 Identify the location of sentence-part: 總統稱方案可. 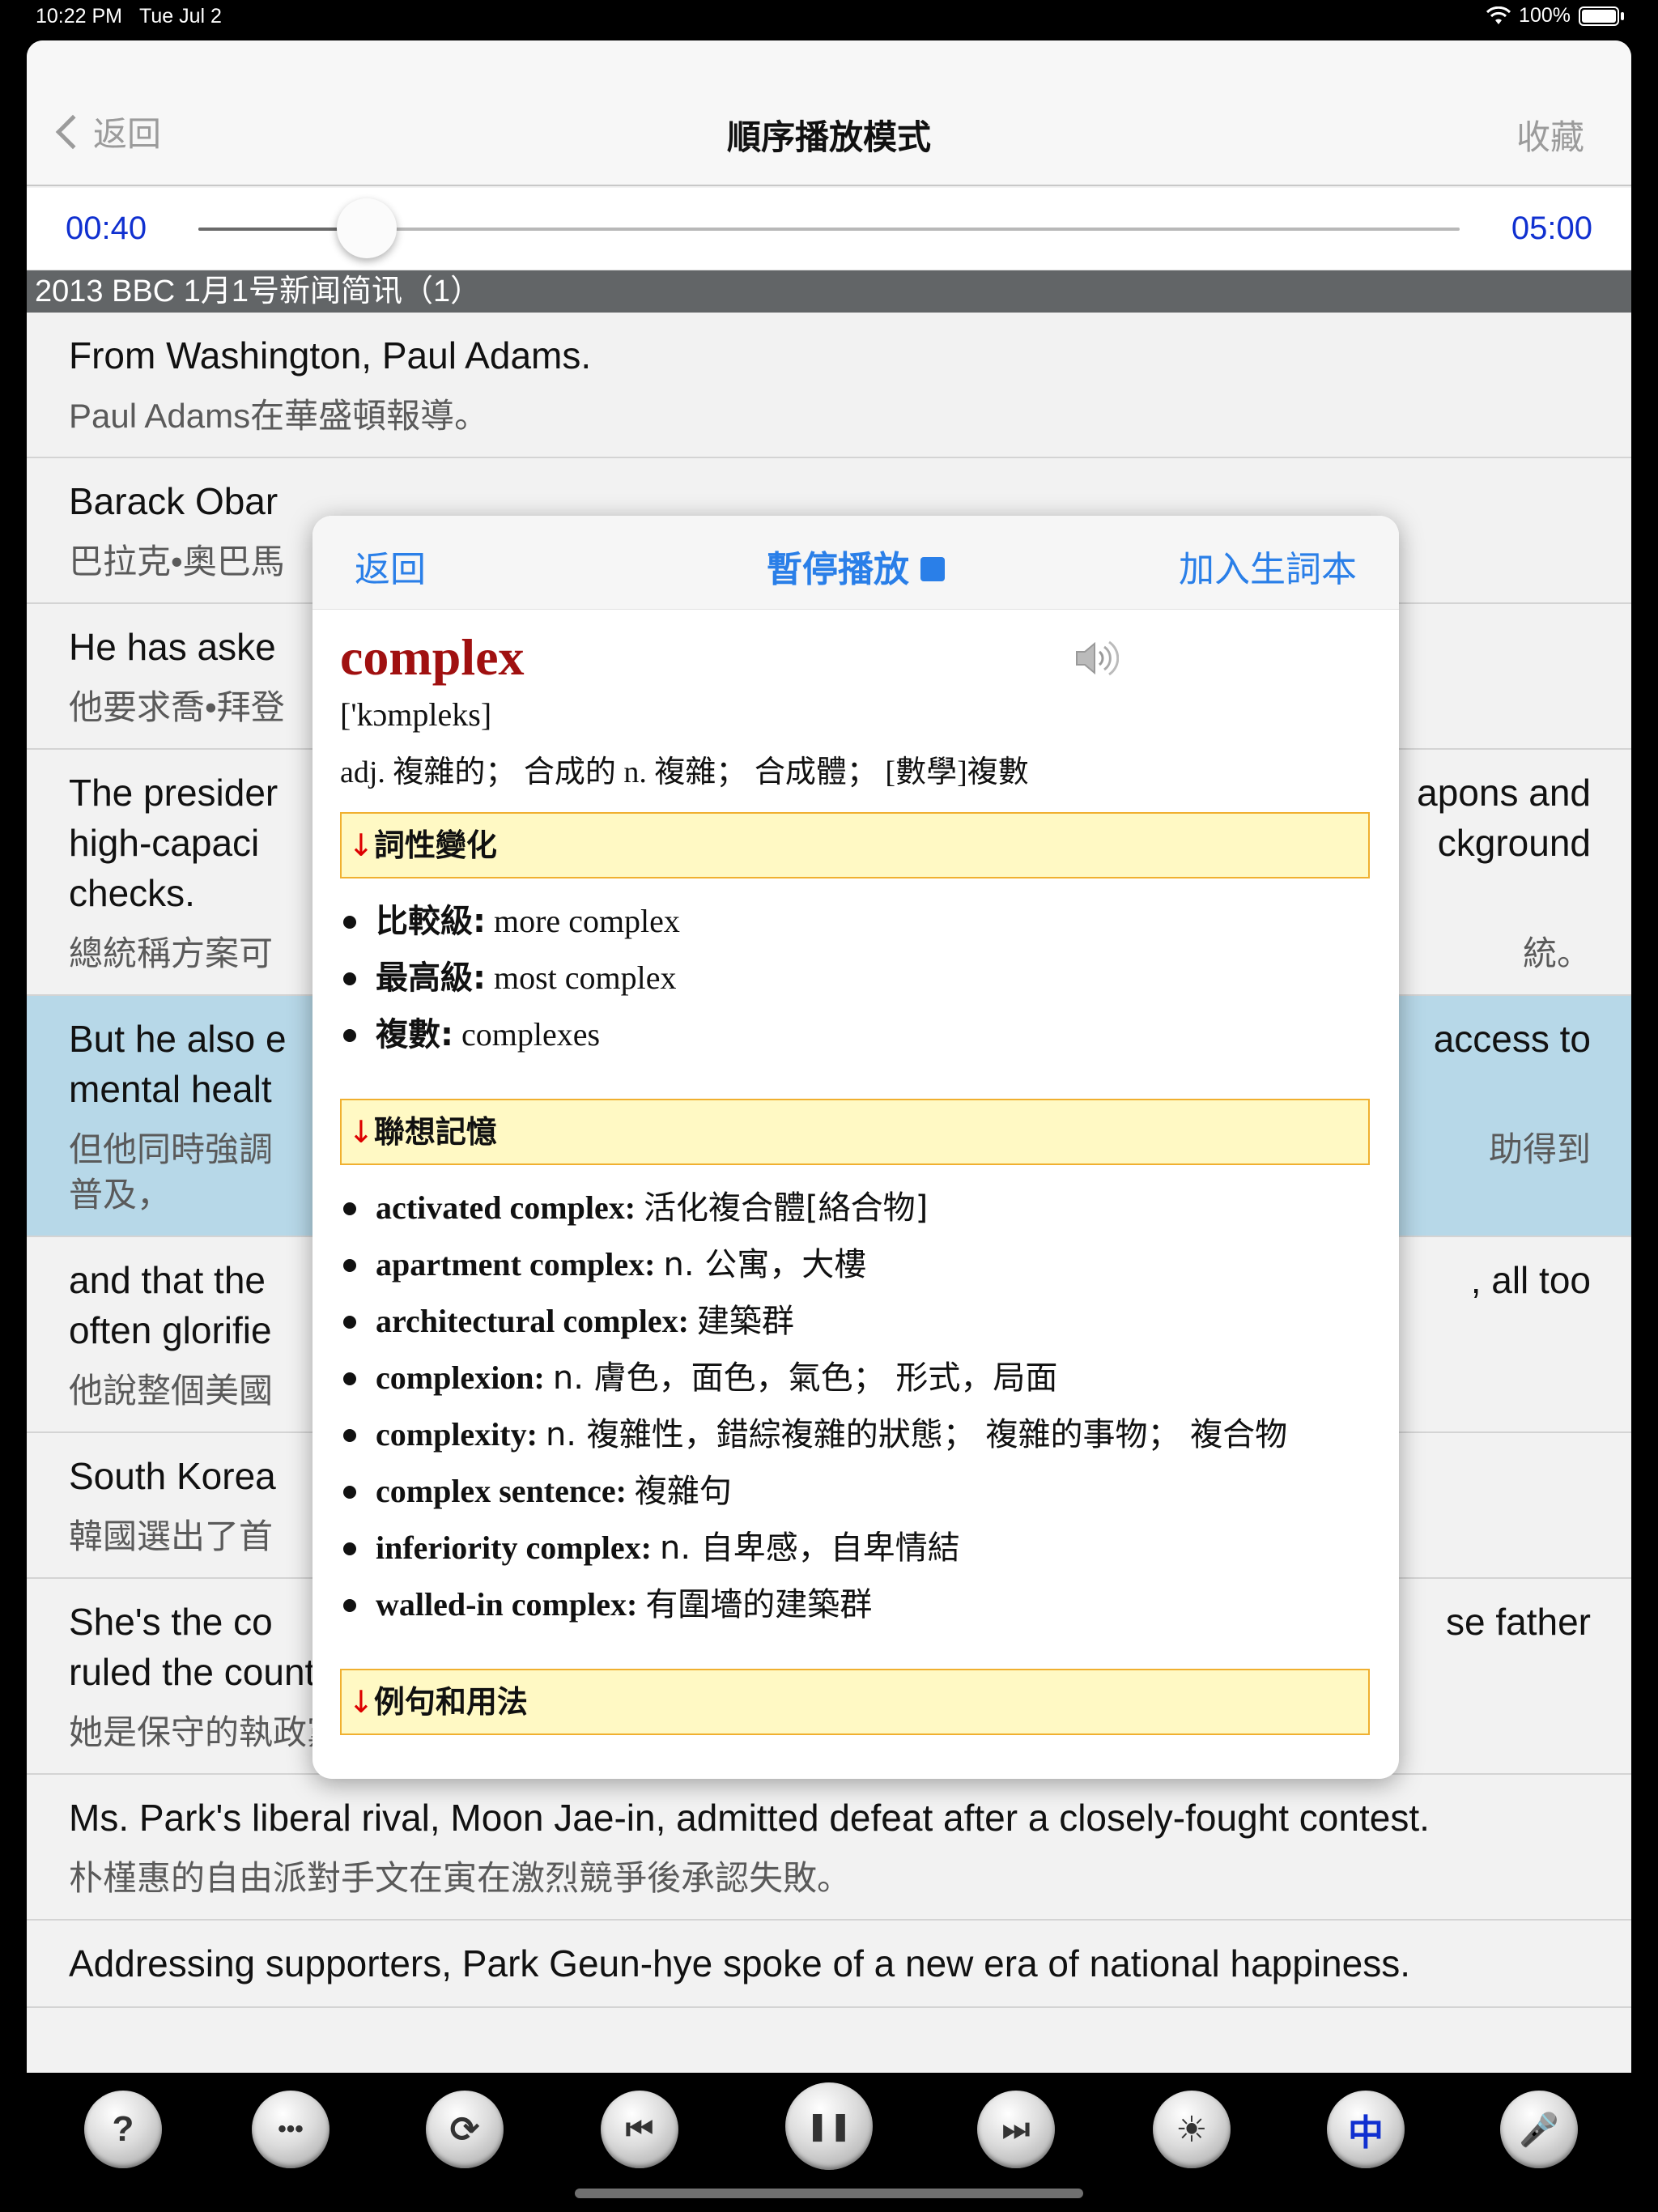
(171, 953).